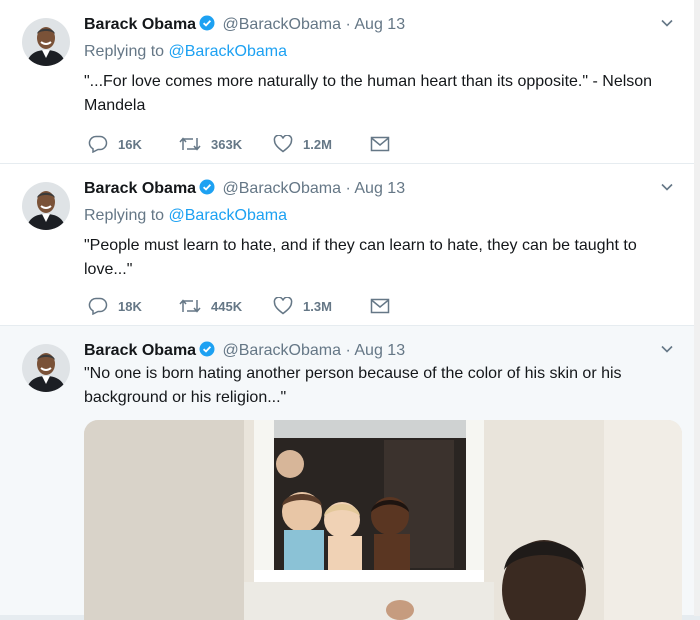 This screenshot has height=620, width=700. I want to click on like-button: 1.3M, so click(302, 306).